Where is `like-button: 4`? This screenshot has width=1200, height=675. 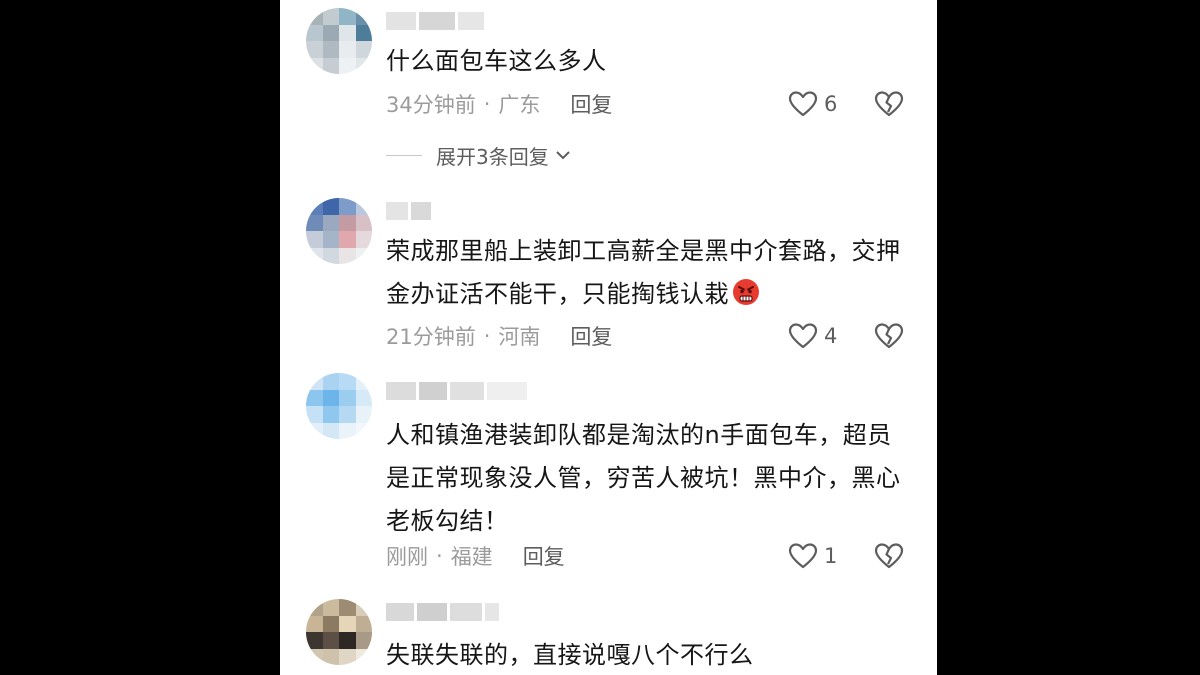 like-button: 4 is located at coordinates (812, 336).